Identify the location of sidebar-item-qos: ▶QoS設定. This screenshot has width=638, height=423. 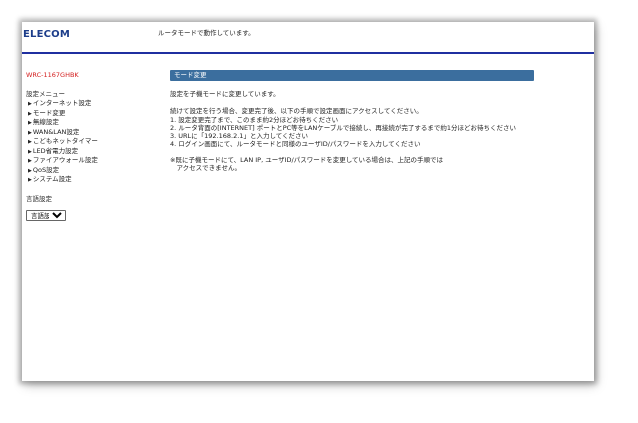
(96, 171).